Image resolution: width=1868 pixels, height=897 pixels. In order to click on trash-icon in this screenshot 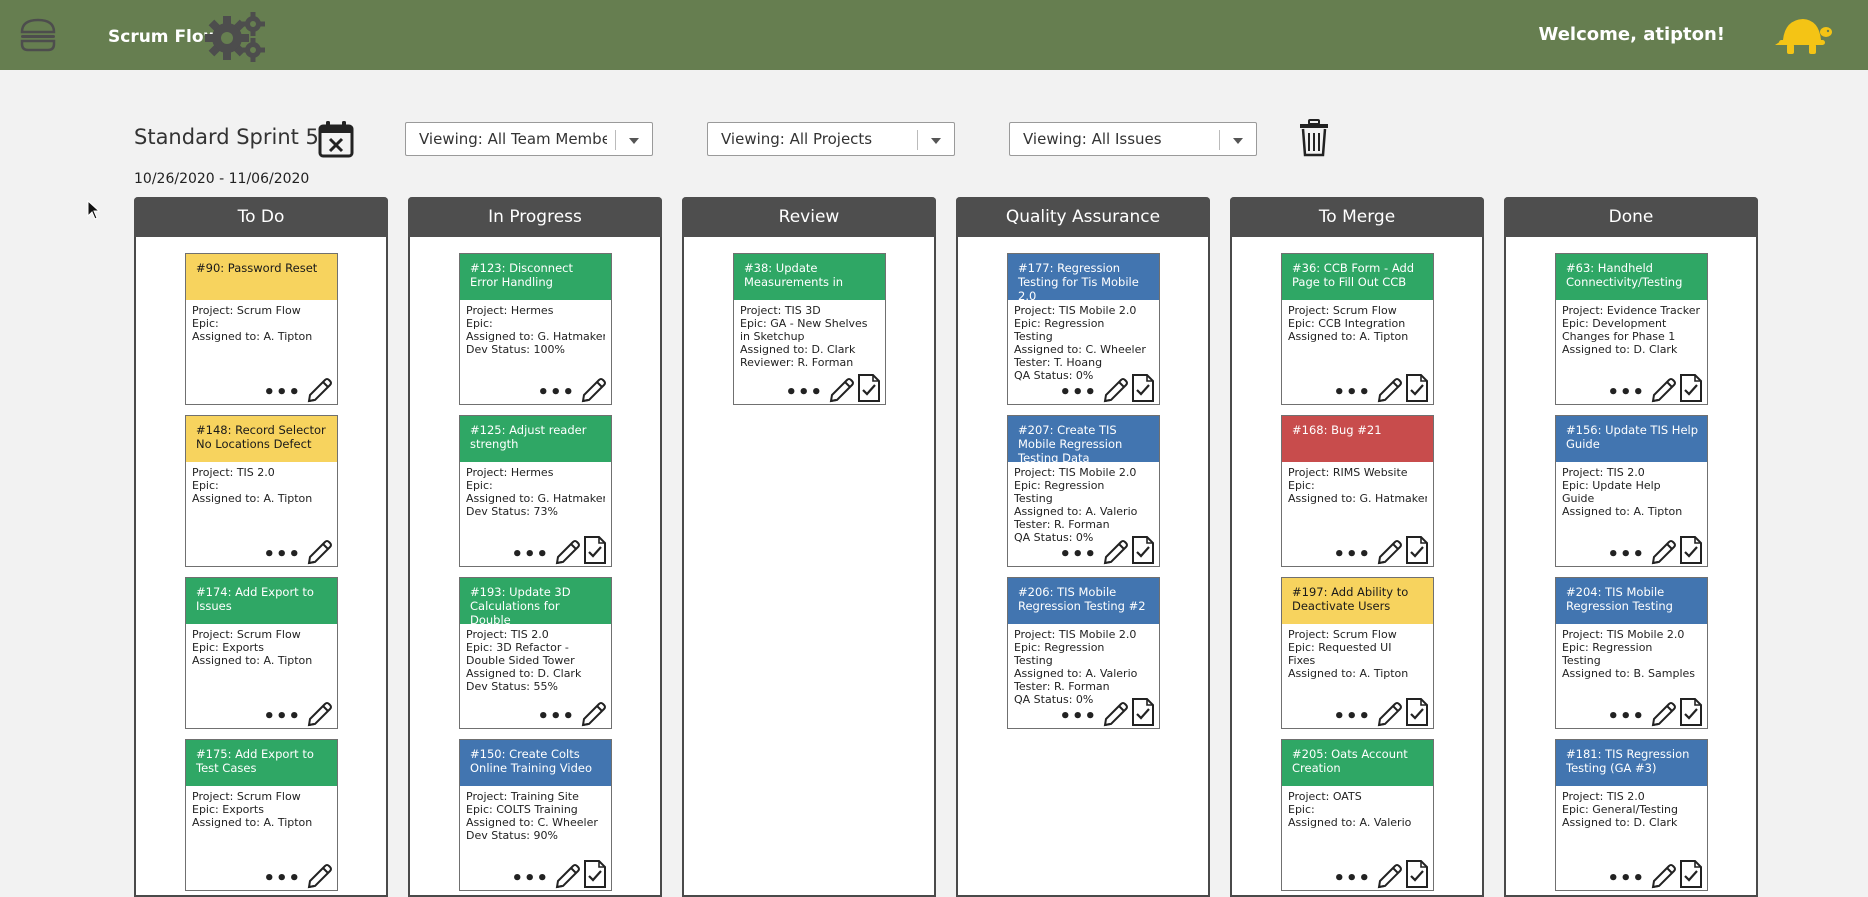, I will do `click(1314, 138)`.